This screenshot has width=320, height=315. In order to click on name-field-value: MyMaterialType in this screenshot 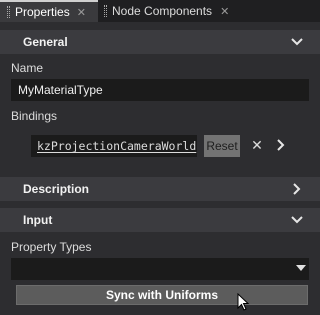, I will do `click(60, 90)`.